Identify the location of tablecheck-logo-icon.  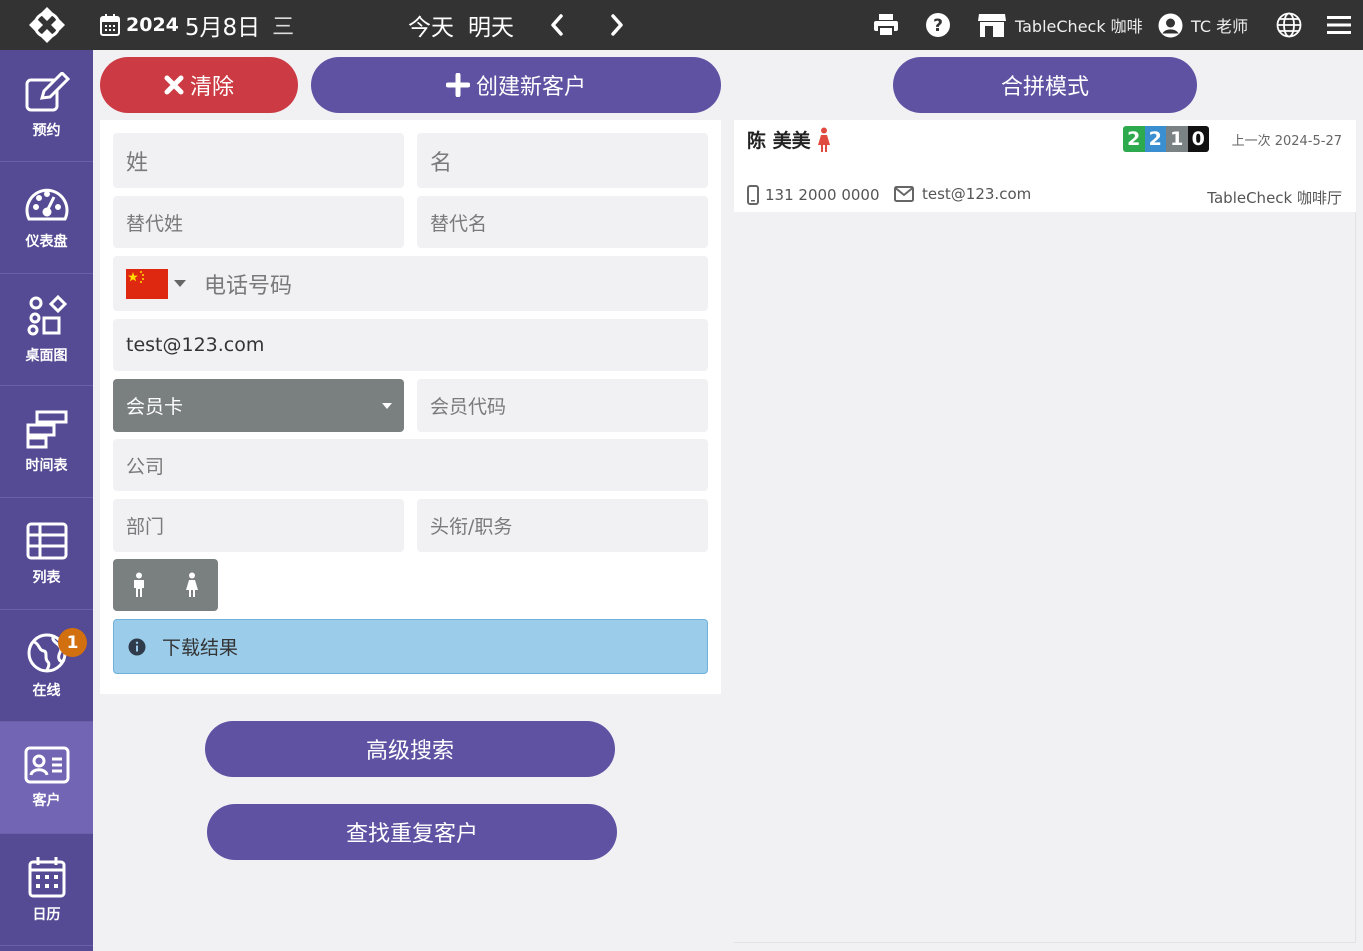
(46, 25).